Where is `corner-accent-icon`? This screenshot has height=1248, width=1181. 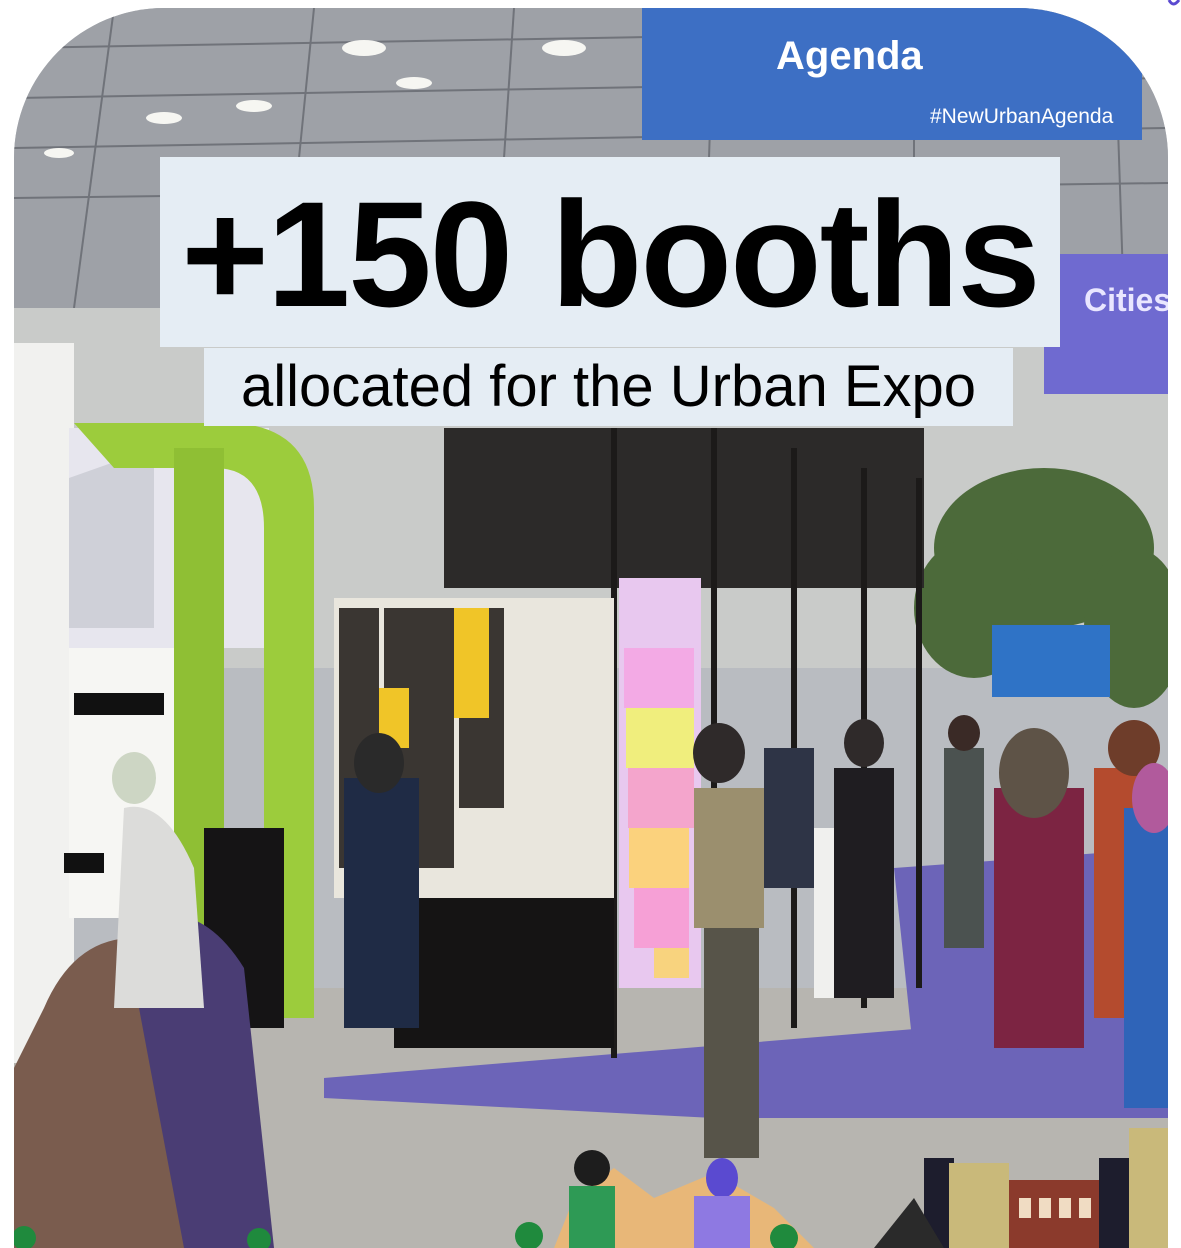 corner-accent-icon is located at coordinates (1174, 3).